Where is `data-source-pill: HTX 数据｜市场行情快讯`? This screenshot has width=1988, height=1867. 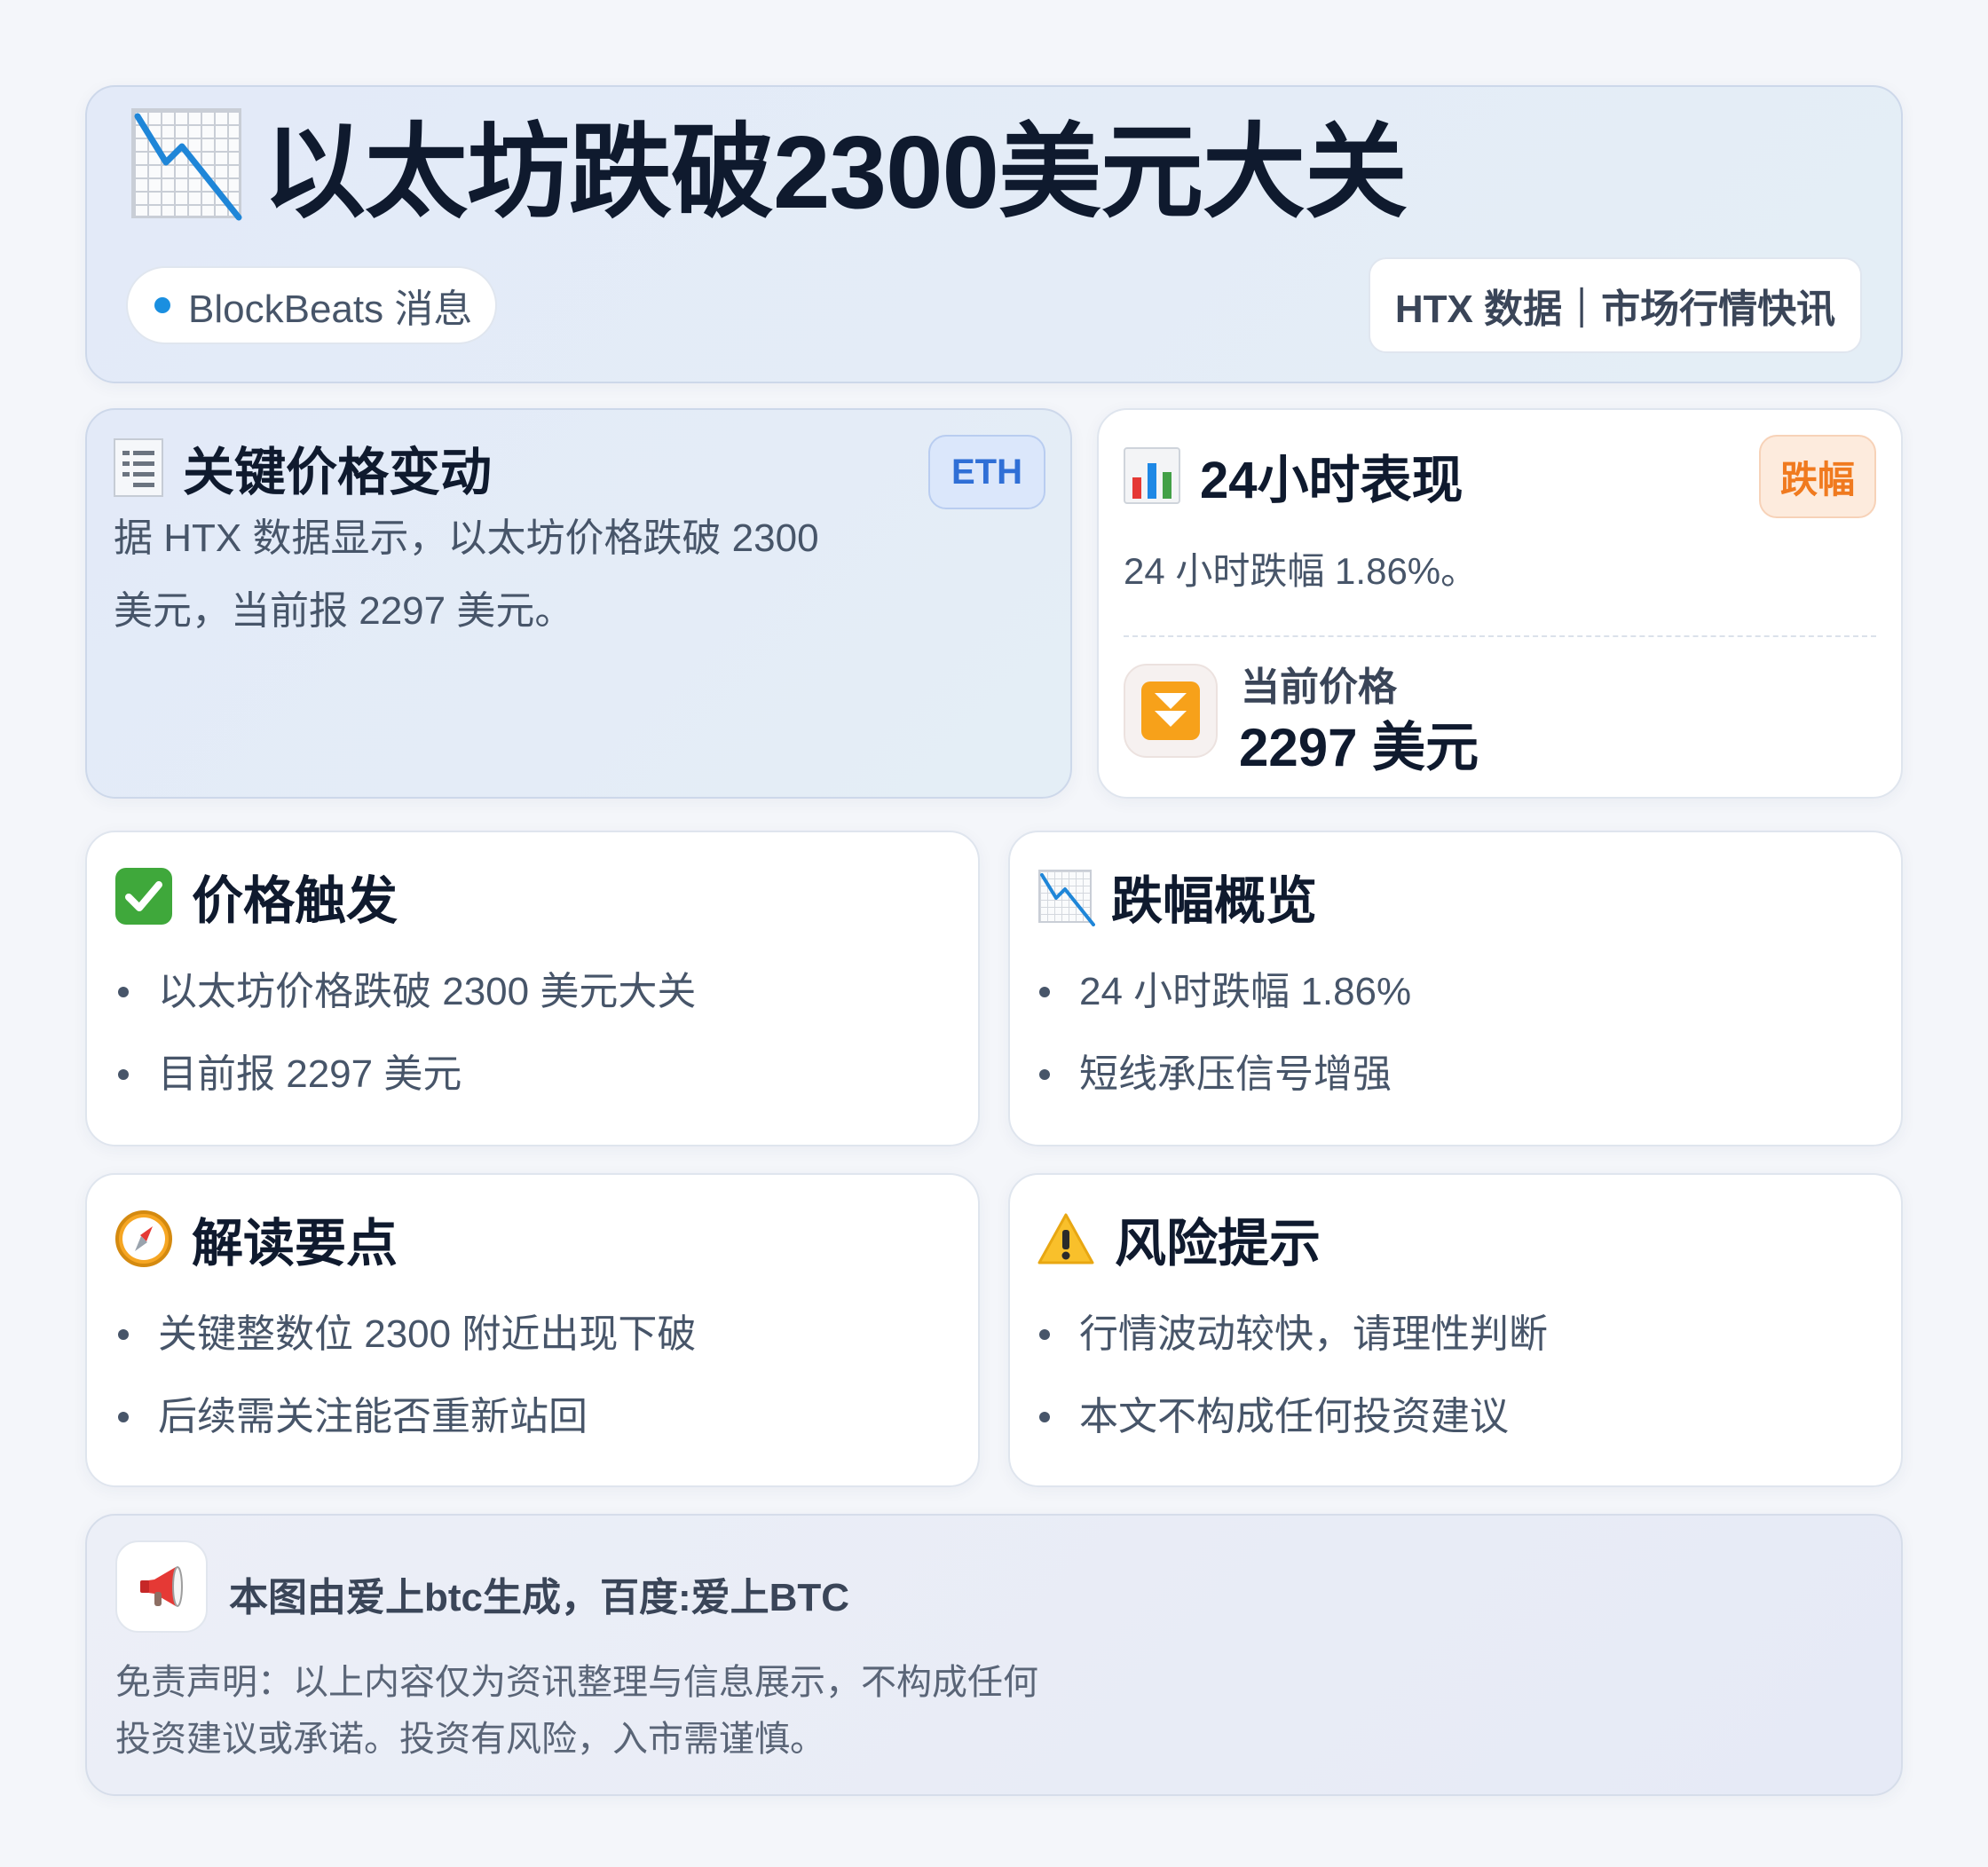
data-source-pill: HTX 数据｜市场行情快讯 is located at coordinates (1615, 305).